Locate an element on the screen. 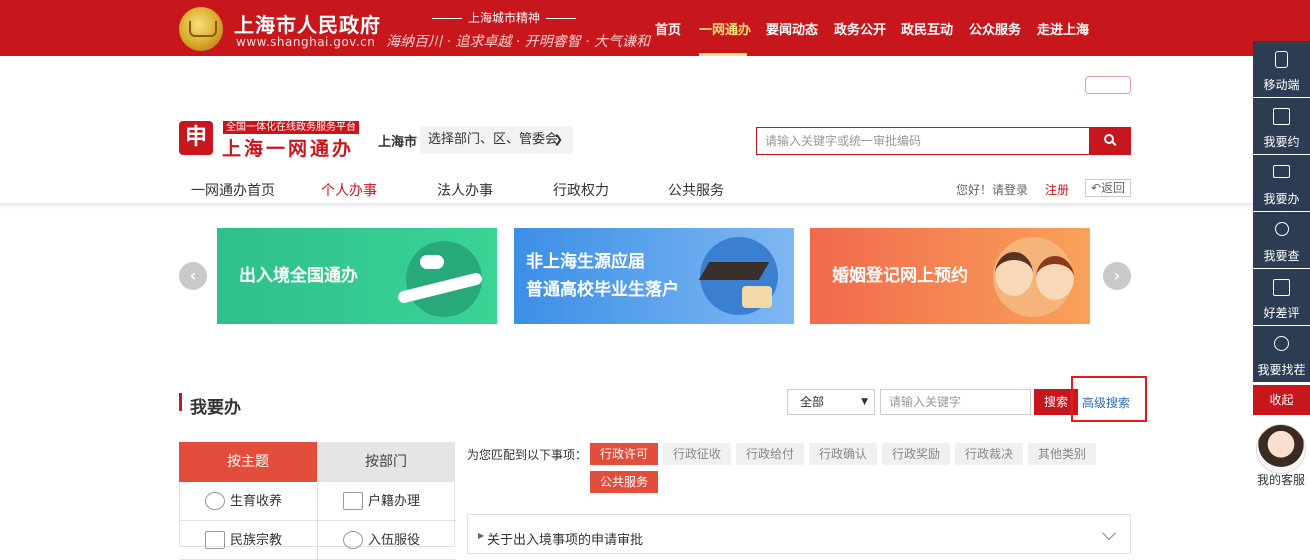 This screenshot has height=560, width=1310. city-spirit-text: 海纳百川 · 追求卓越 · 开明睿智 · 大气谦和 is located at coordinates (518, 42).